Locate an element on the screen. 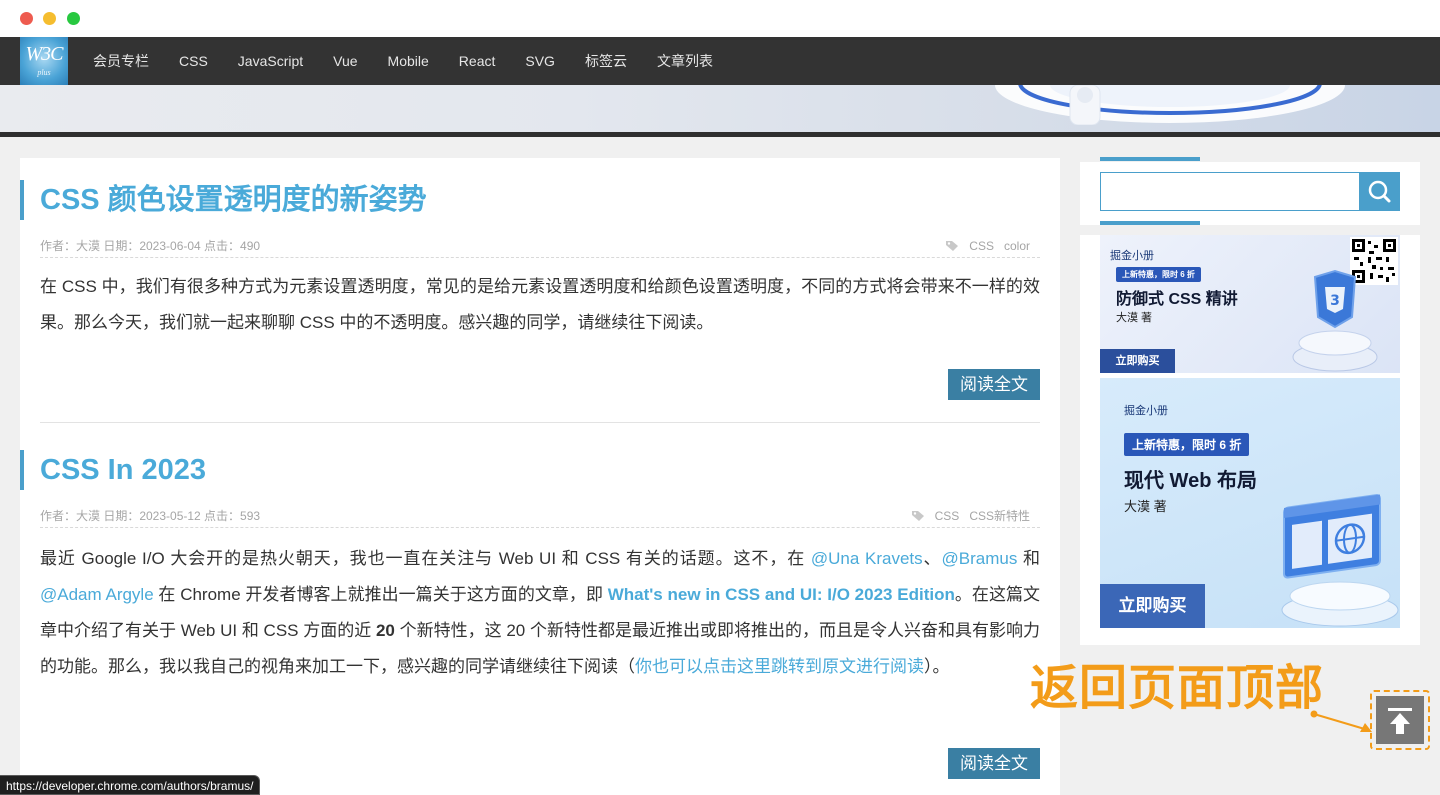  article-tags: CSS color is located at coordinates (987, 246).